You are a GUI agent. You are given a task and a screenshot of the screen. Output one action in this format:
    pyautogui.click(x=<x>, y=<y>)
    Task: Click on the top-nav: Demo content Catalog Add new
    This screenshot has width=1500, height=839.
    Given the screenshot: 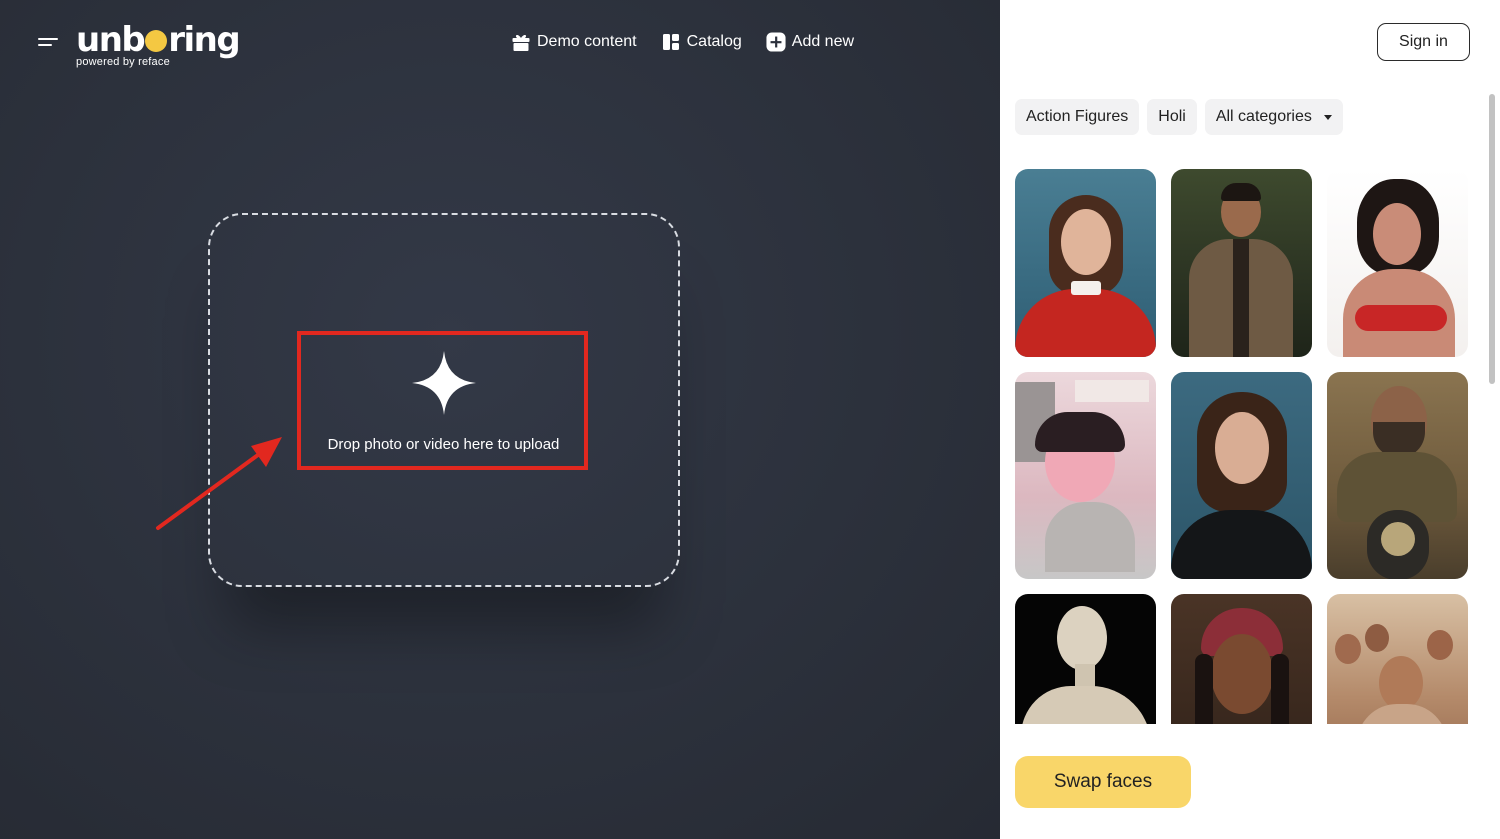 What is the action you would take?
    pyautogui.click(x=682, y=42)
    